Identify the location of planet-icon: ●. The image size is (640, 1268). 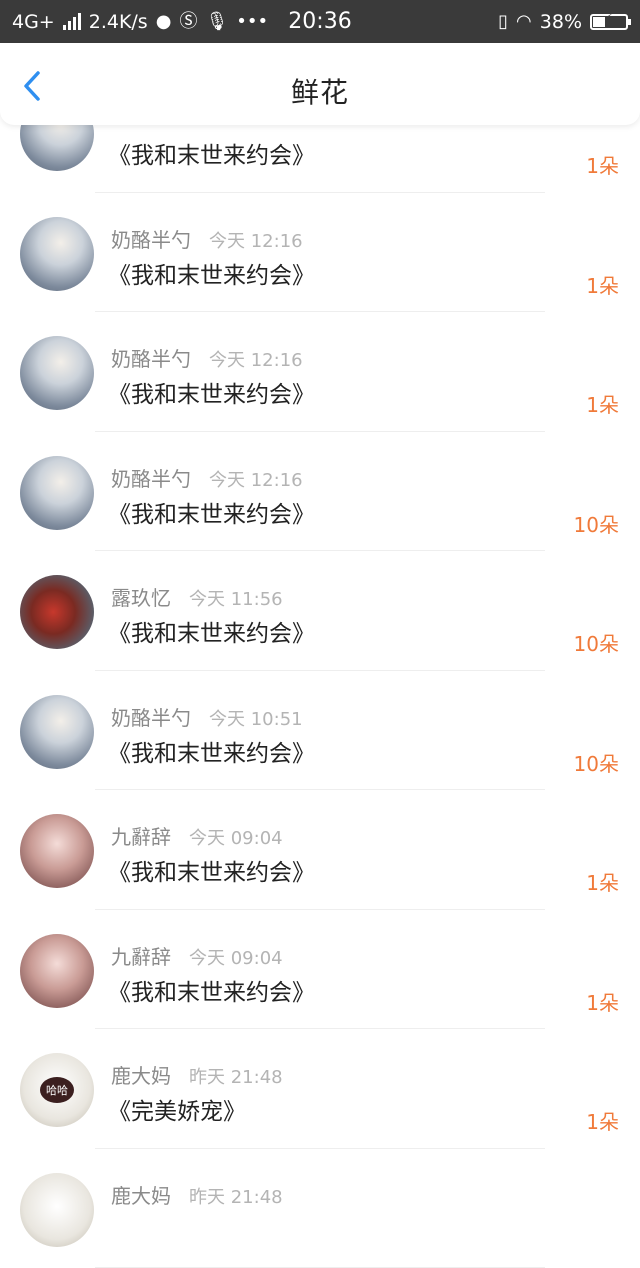
(164, 22).